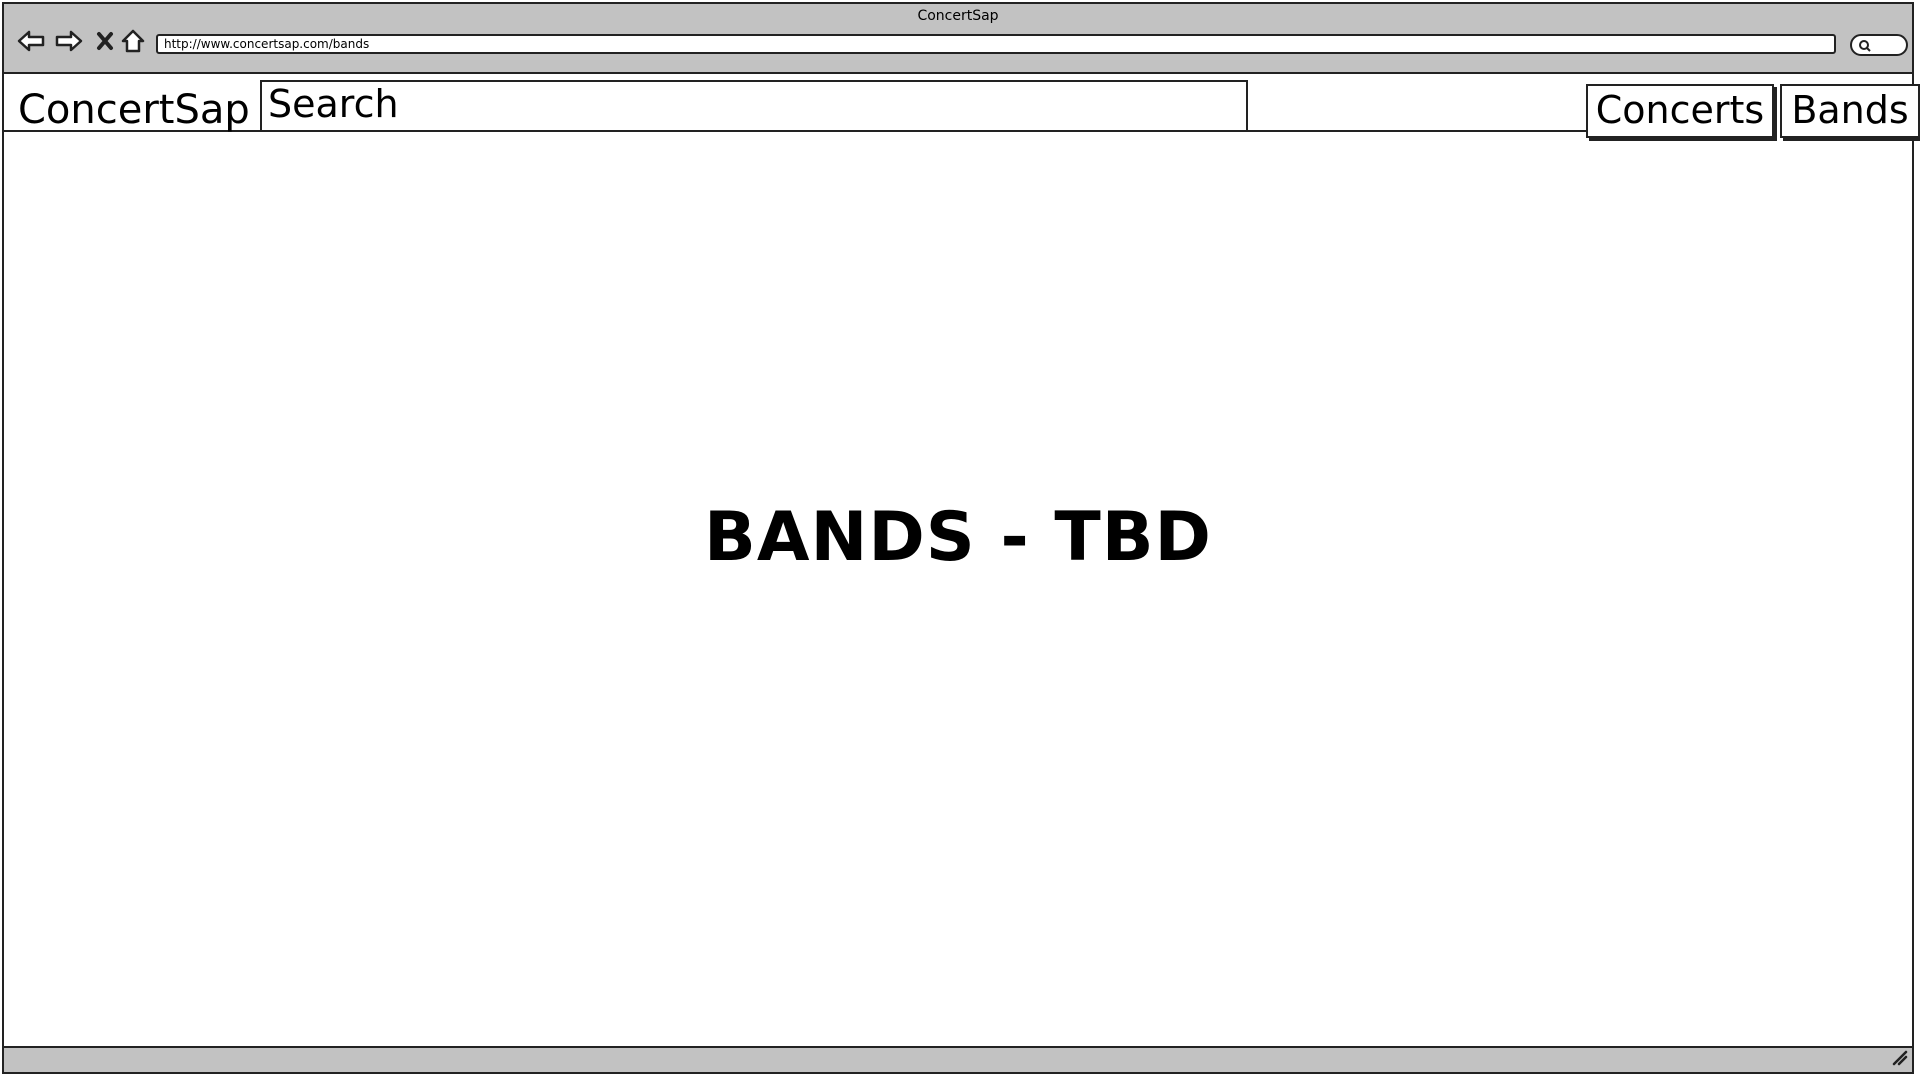  I want to click on nav-bands-button: Bands, so click(1850, 111).